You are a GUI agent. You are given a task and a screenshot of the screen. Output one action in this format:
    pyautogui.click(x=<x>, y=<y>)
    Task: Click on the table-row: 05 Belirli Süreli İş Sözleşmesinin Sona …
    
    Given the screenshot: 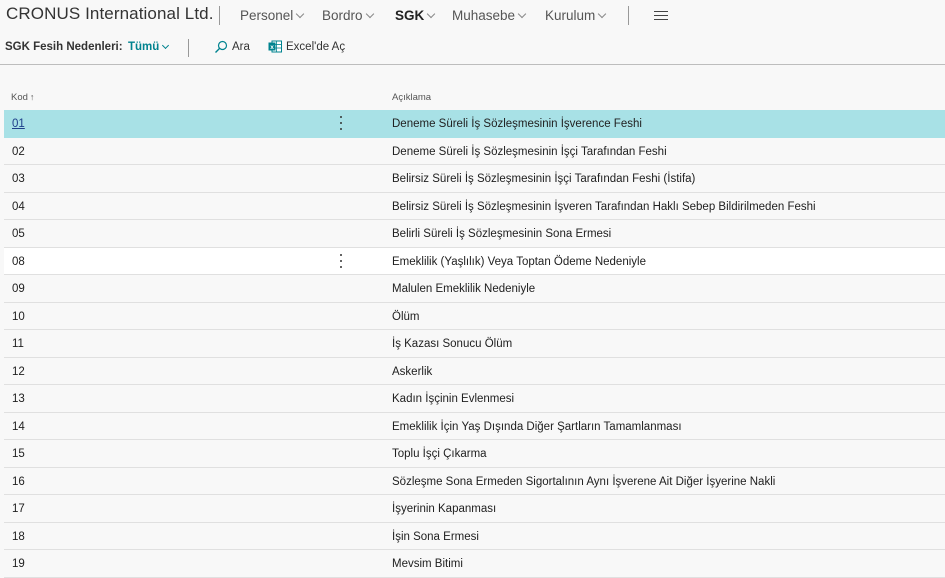 What is the action you would take?
    pyautogui.click(x=474, y=234)
    